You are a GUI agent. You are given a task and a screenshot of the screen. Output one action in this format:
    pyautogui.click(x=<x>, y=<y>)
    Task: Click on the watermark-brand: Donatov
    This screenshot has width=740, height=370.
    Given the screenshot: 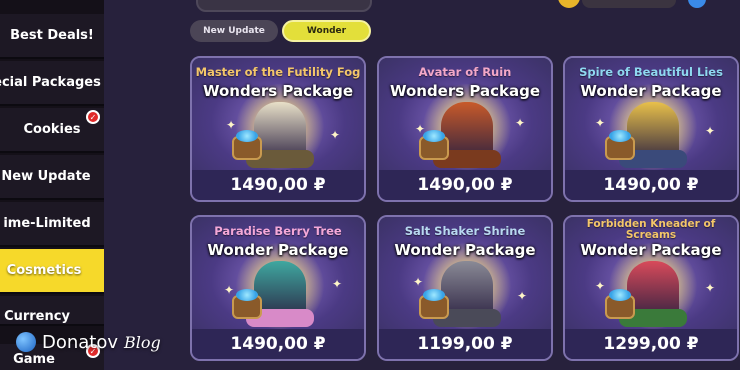 What is the action you would take?
    pyautogui.click(x=80, y=342)
    